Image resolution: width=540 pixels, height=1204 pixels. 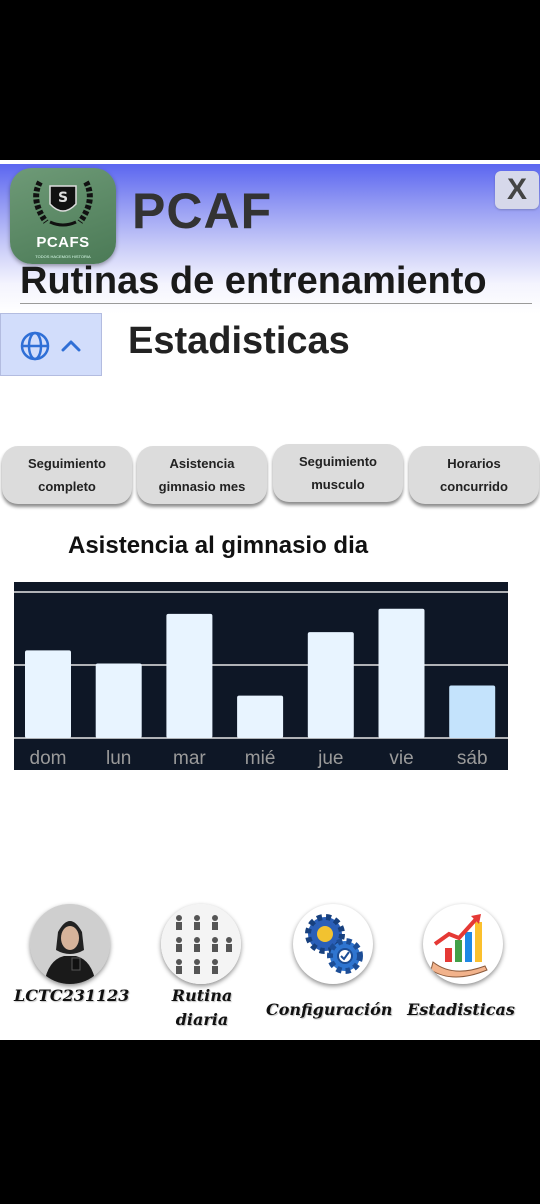 I want to click on nav-estadisticas: Estadisticas, so click(x=461, y=960).